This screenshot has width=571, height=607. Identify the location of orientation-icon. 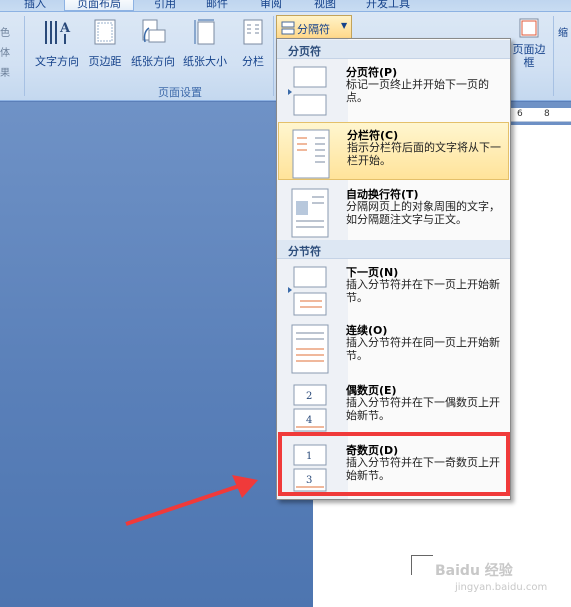
(154, 31).